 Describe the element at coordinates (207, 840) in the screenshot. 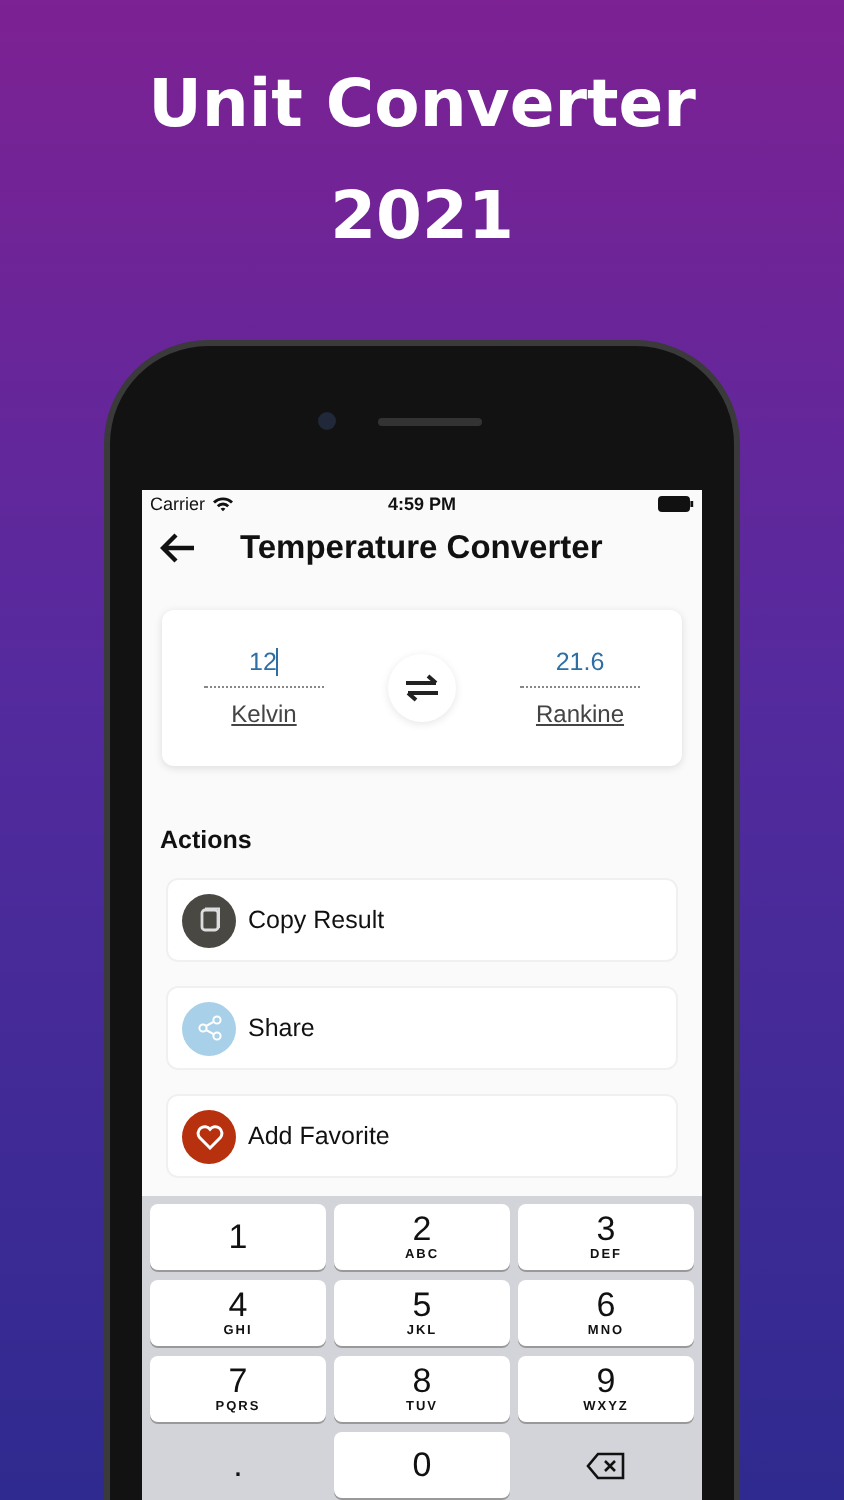

I see `section-heading: Actions` at that location.